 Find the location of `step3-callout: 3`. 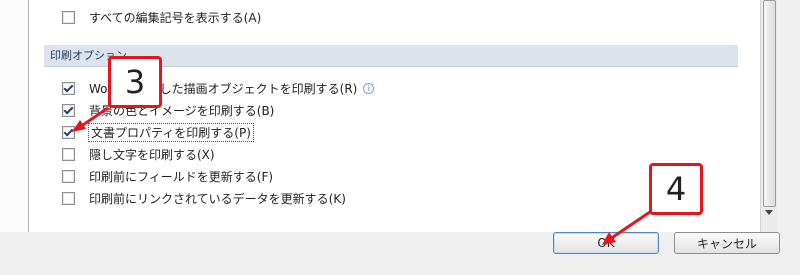

step3-callout: 3 is located at coordinates (135, 82).